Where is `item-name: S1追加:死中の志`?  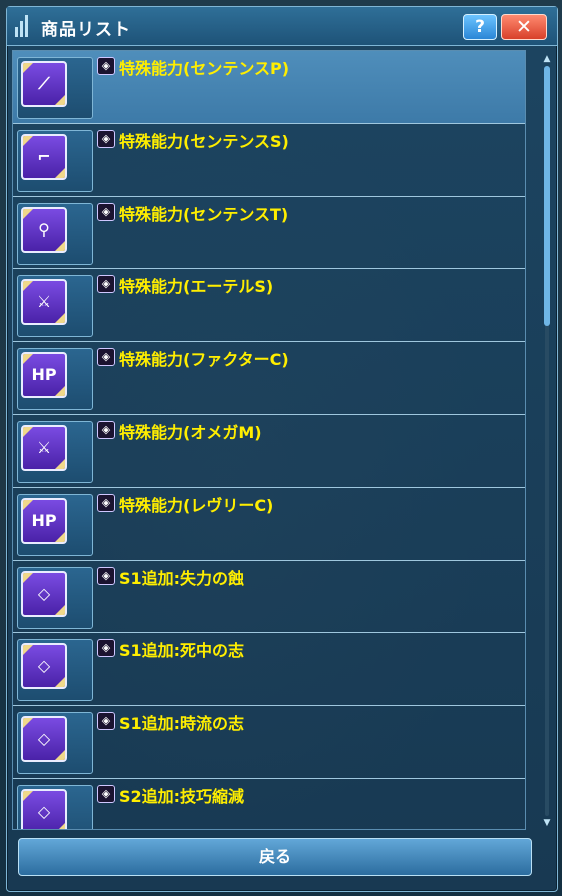
item-name: S1追加:死中の志 is located at coordinates (182, 651).